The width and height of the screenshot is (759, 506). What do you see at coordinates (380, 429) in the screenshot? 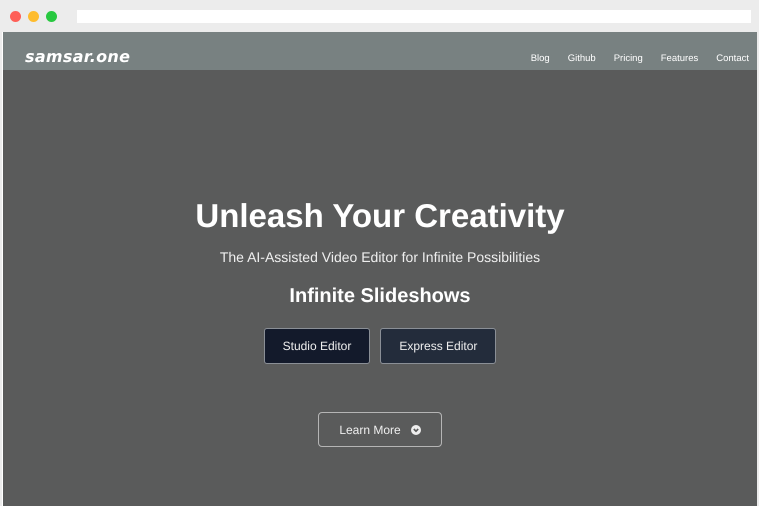
I see `learn-more-button: Learn More` at bounding box center [380, 429].